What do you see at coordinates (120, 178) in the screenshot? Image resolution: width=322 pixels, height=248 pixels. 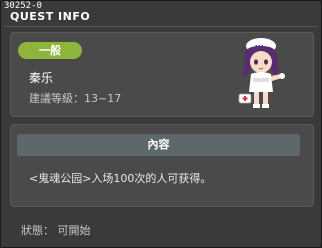 I see `content-description: <鬼魂公园>入场100次的人可获得。` at bounding box center [120, 178].